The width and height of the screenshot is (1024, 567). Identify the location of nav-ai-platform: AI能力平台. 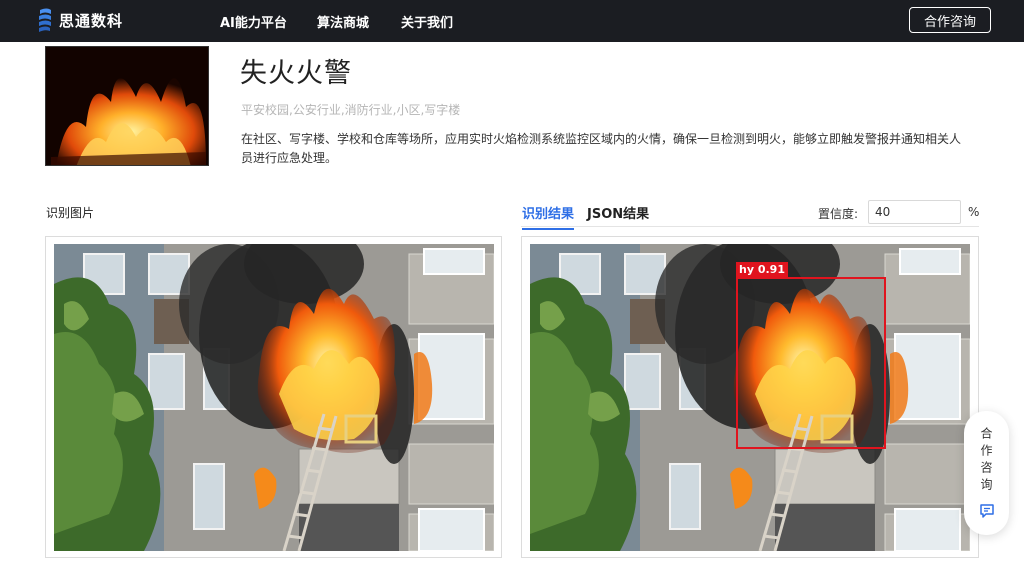
(253, 21).